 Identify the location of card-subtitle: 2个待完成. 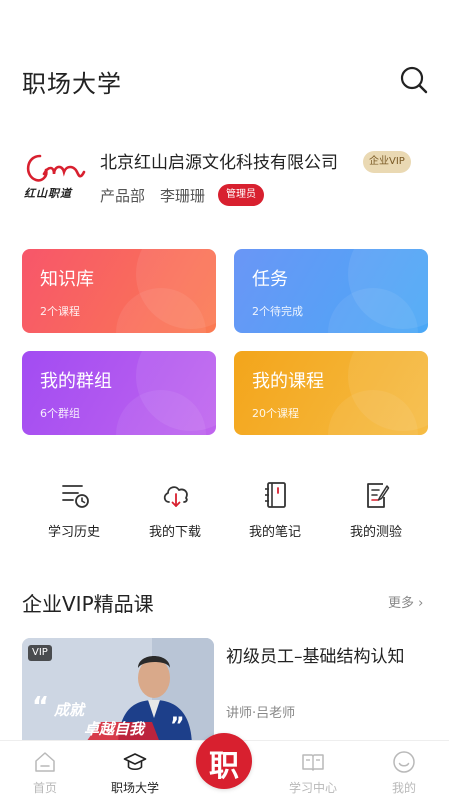
(277, 311).